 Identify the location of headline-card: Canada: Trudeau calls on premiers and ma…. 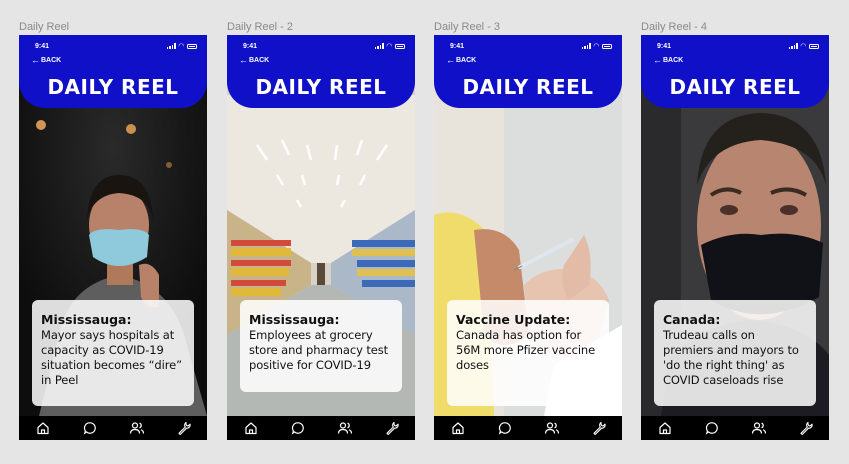
(735, 353).